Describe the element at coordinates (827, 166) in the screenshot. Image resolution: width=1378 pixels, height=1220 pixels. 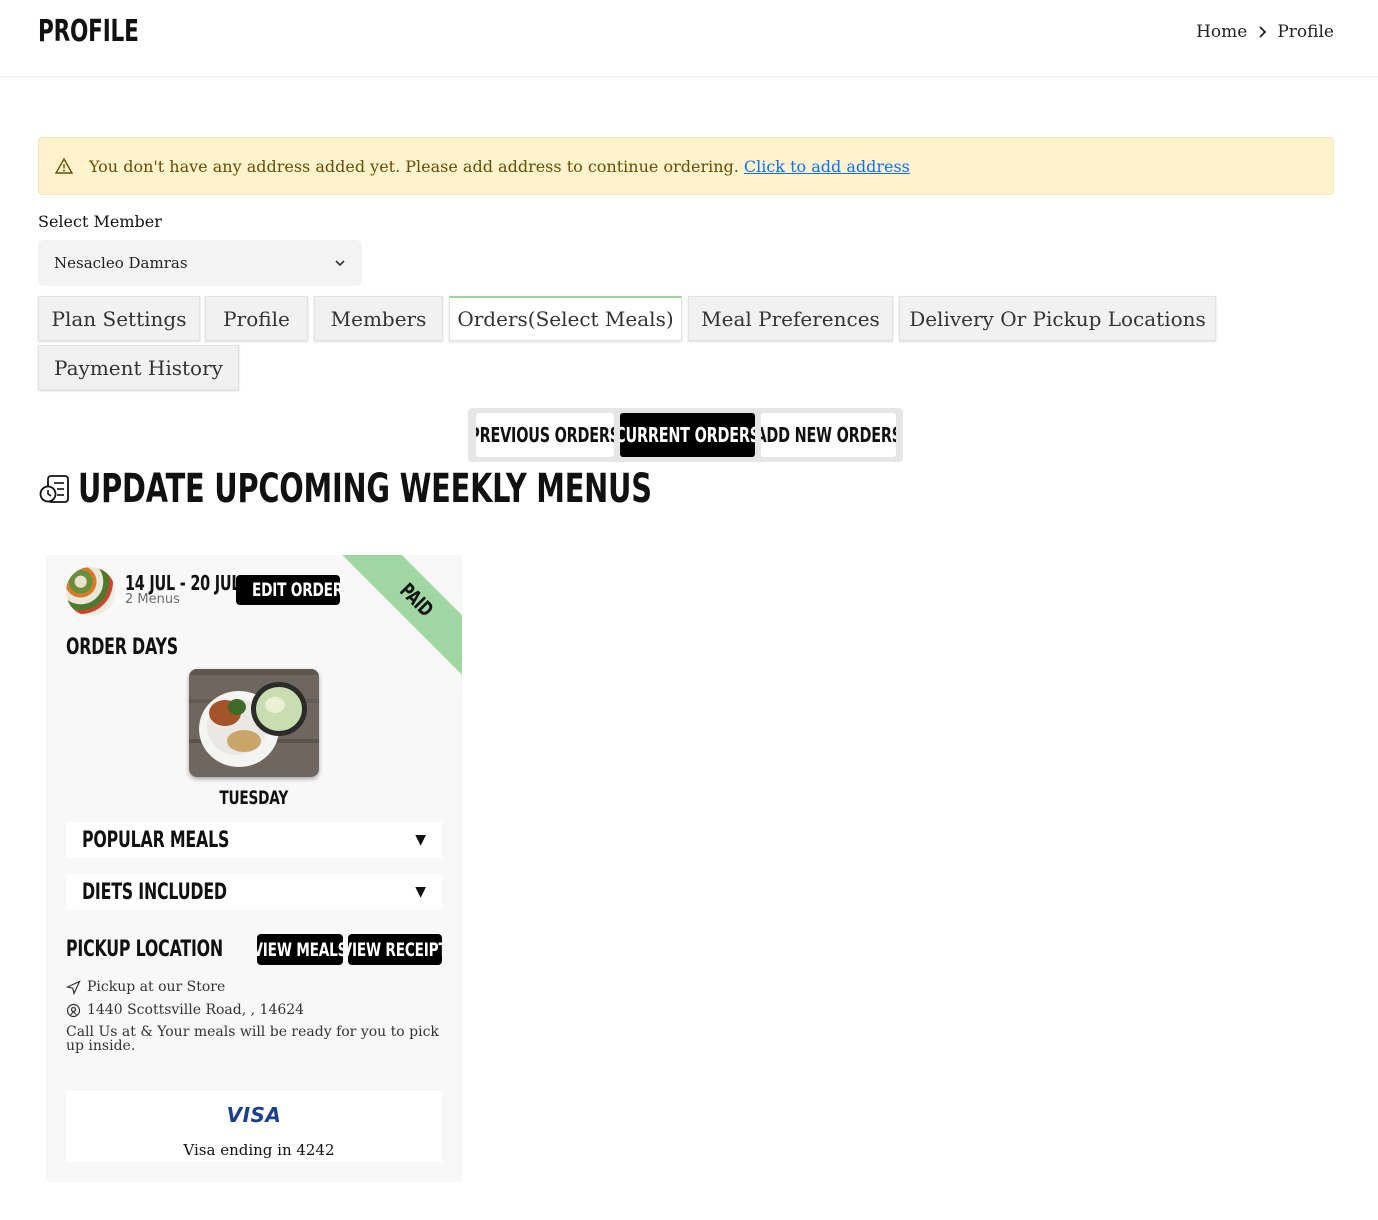
I see `add-address-link: Click to add address` at that location.